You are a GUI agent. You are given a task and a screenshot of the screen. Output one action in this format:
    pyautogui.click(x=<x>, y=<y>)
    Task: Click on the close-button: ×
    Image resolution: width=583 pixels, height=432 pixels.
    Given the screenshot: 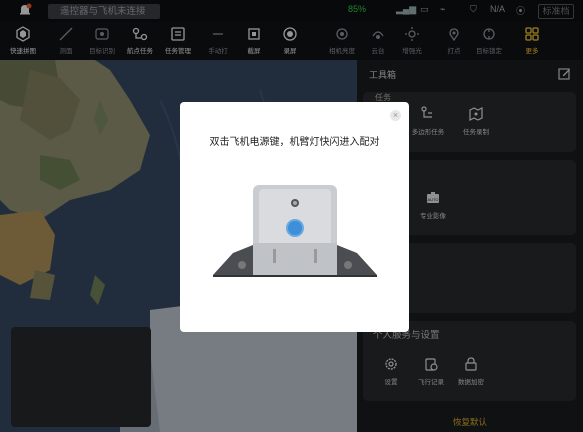 What is the action you would take?
    pyautogui.click(x=395, y=115)
    